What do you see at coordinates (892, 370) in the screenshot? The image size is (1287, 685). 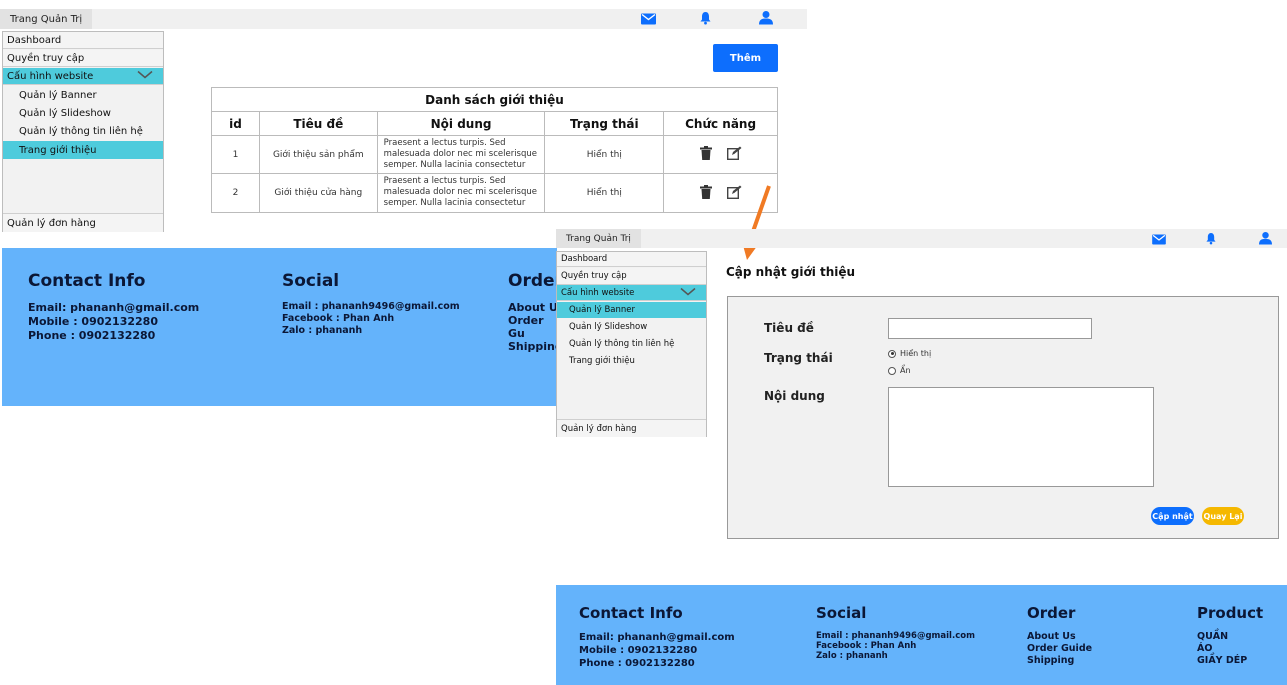 I see `radio-icon` at bounding box center [892, 370].